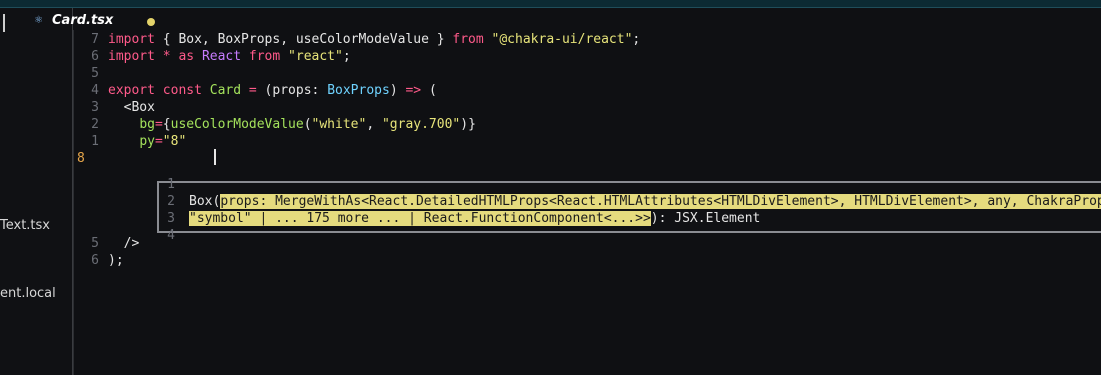  What do you see at coordinates (171, 201) in the screenshot?
I see `tooltip-line-number: 2` at bounding box center [171, 201].